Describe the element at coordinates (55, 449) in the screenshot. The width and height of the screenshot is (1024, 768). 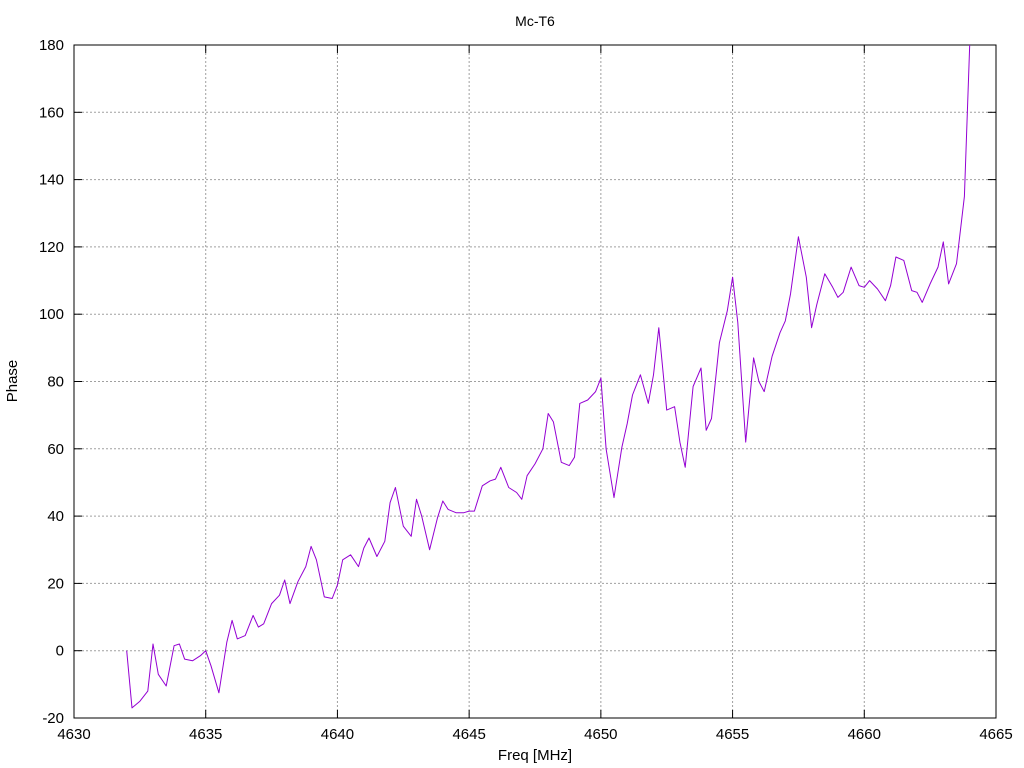
I see `y-tick-label: 60` at that location.